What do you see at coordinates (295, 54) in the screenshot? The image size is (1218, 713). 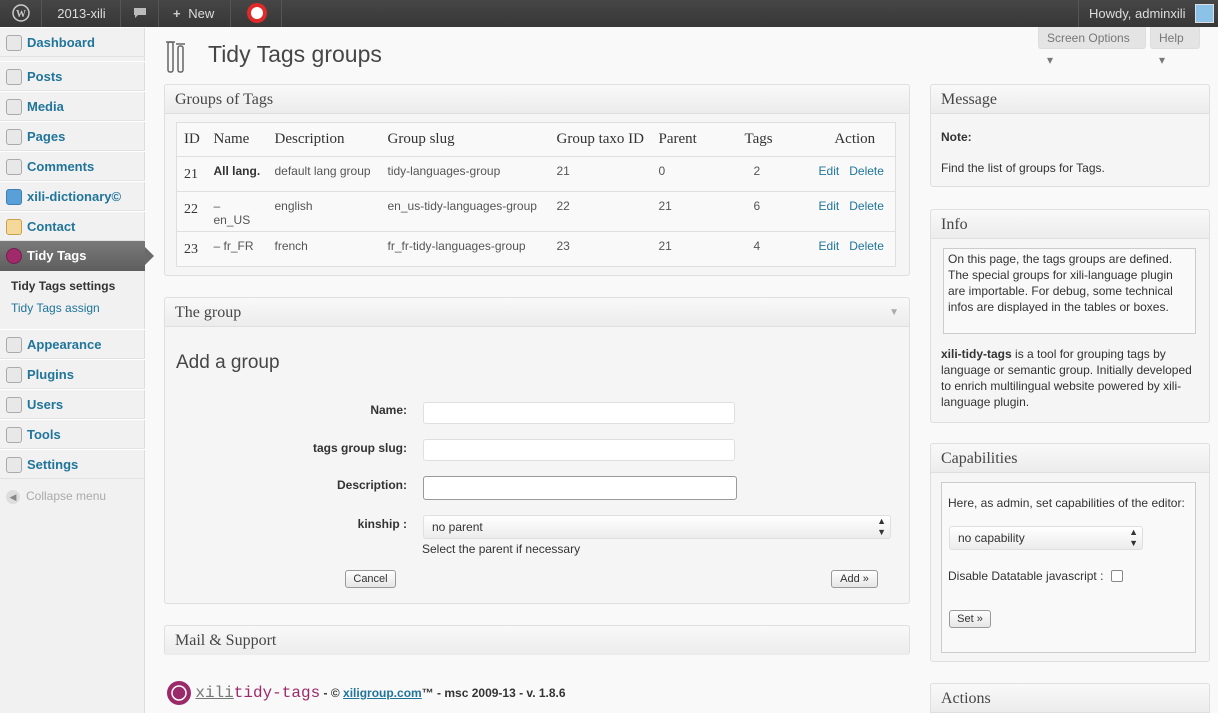 I see `page-title: Tidy Tags groups` at bounding box center [295, 54].